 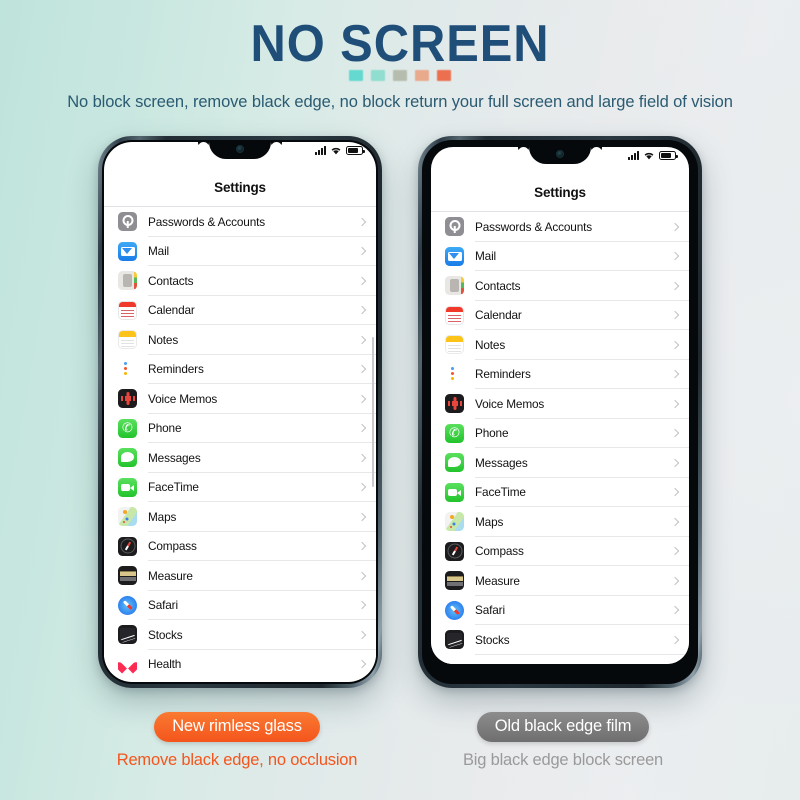 I want to click on color-swatch-row, so click(x=400, y=75).